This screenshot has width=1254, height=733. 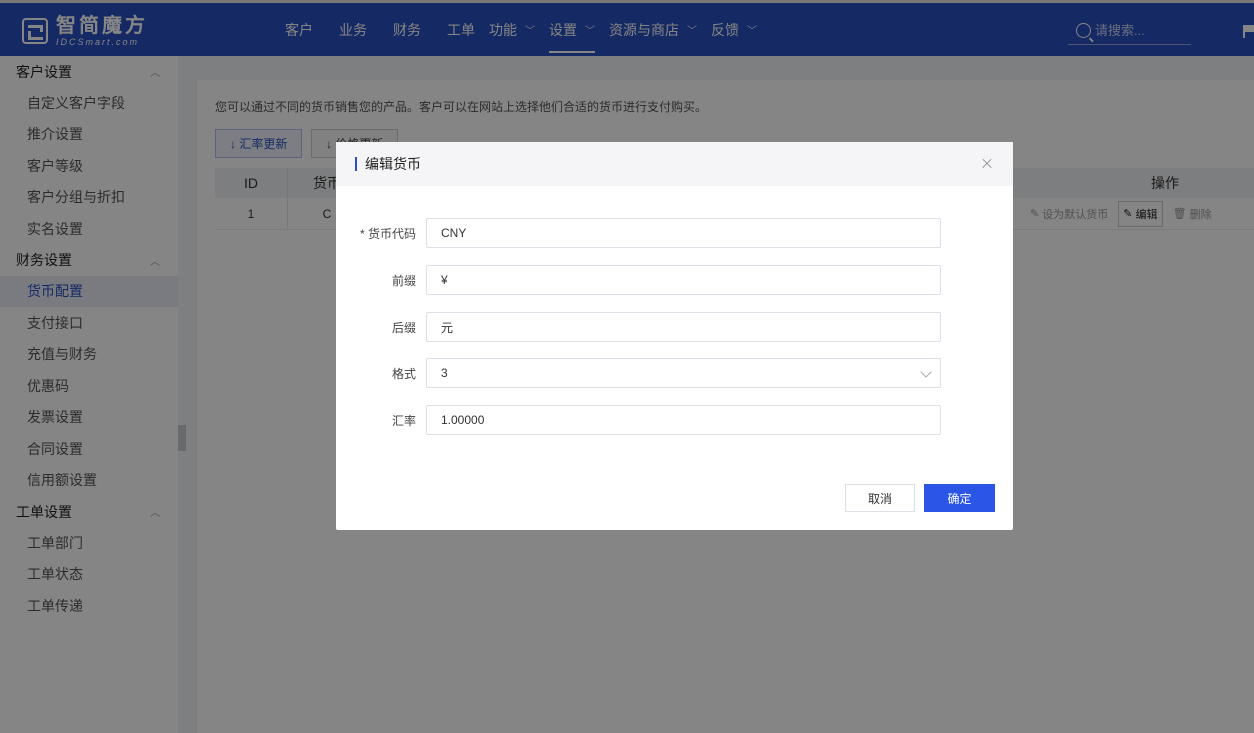 I want to click on rate-label: 汇率, so click(x=403, y=420).